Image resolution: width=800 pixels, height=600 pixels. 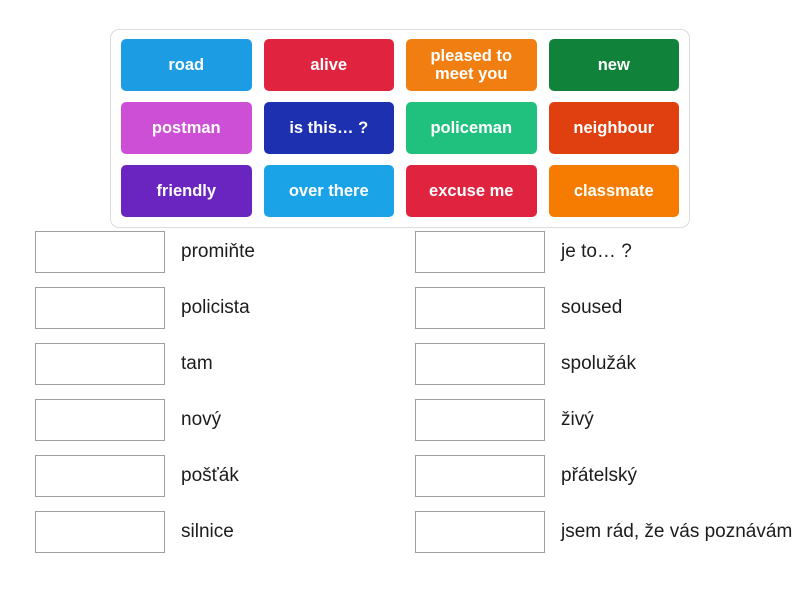 I want to click on answer-row: živý, so click(x=607, y=420).